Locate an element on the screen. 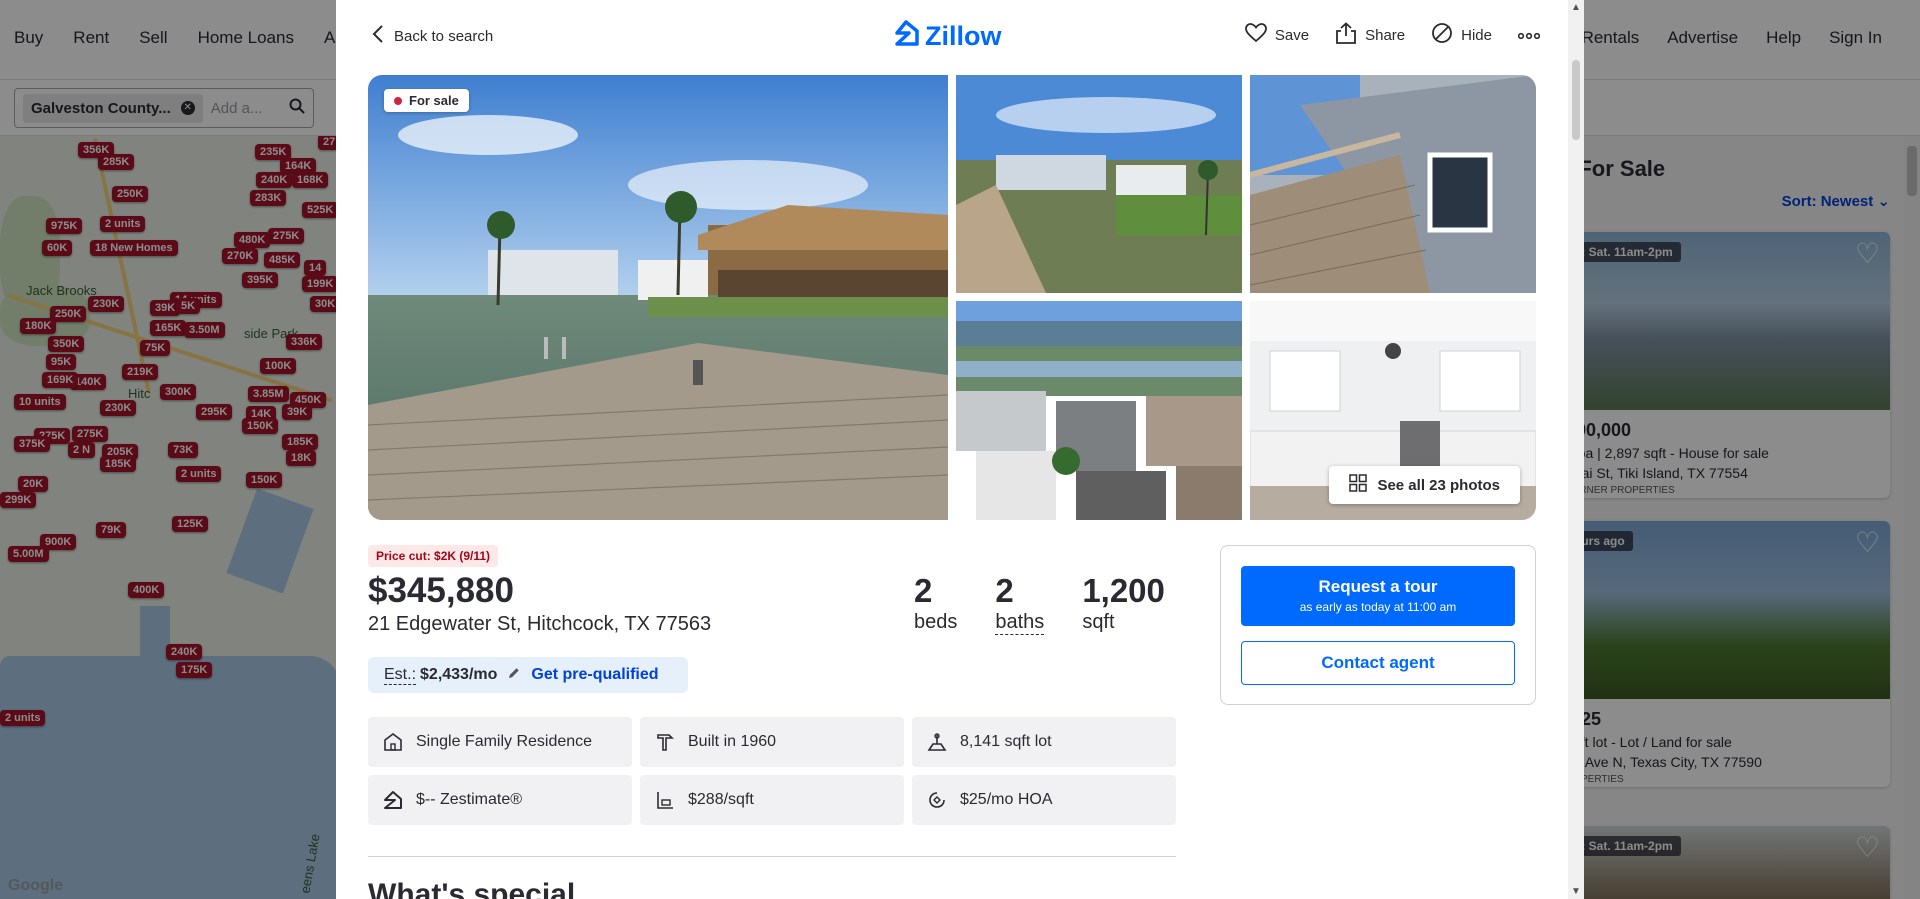  main-photo: For sale is located at coordinates (658, 297).